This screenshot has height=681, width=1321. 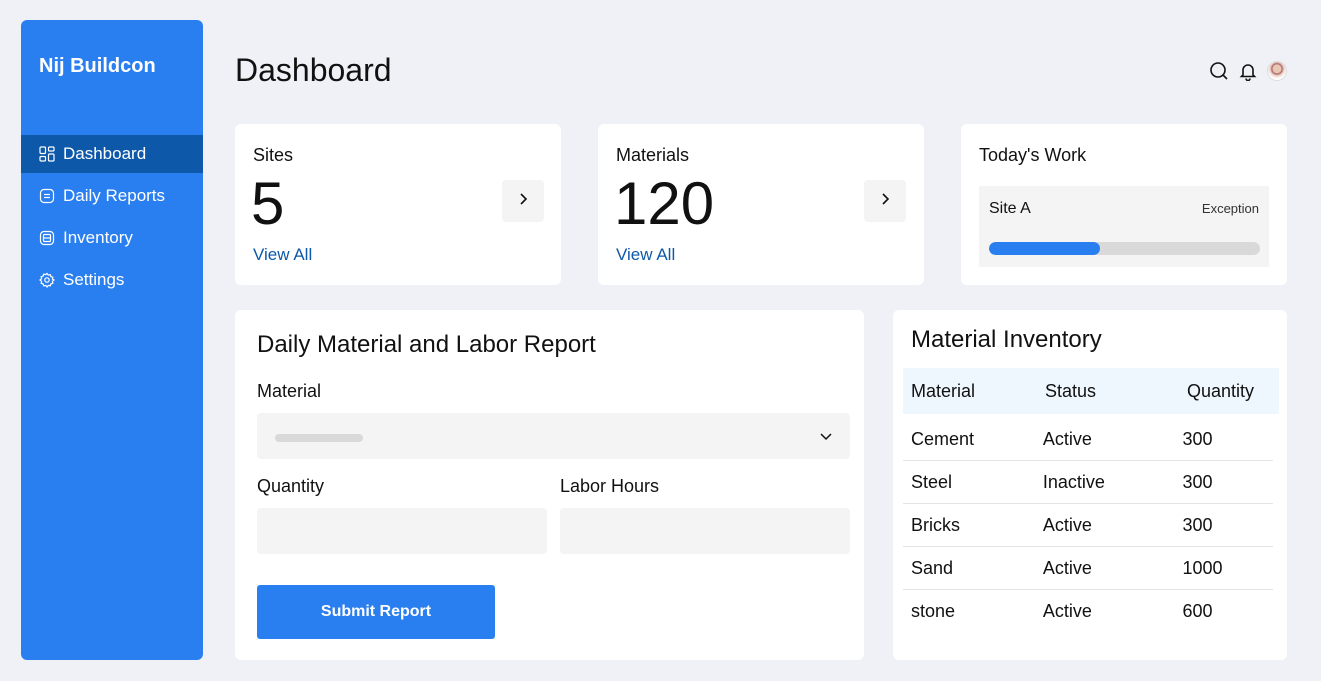 I want to click on table-cell: Inactive, so click(x=1073, y=481).